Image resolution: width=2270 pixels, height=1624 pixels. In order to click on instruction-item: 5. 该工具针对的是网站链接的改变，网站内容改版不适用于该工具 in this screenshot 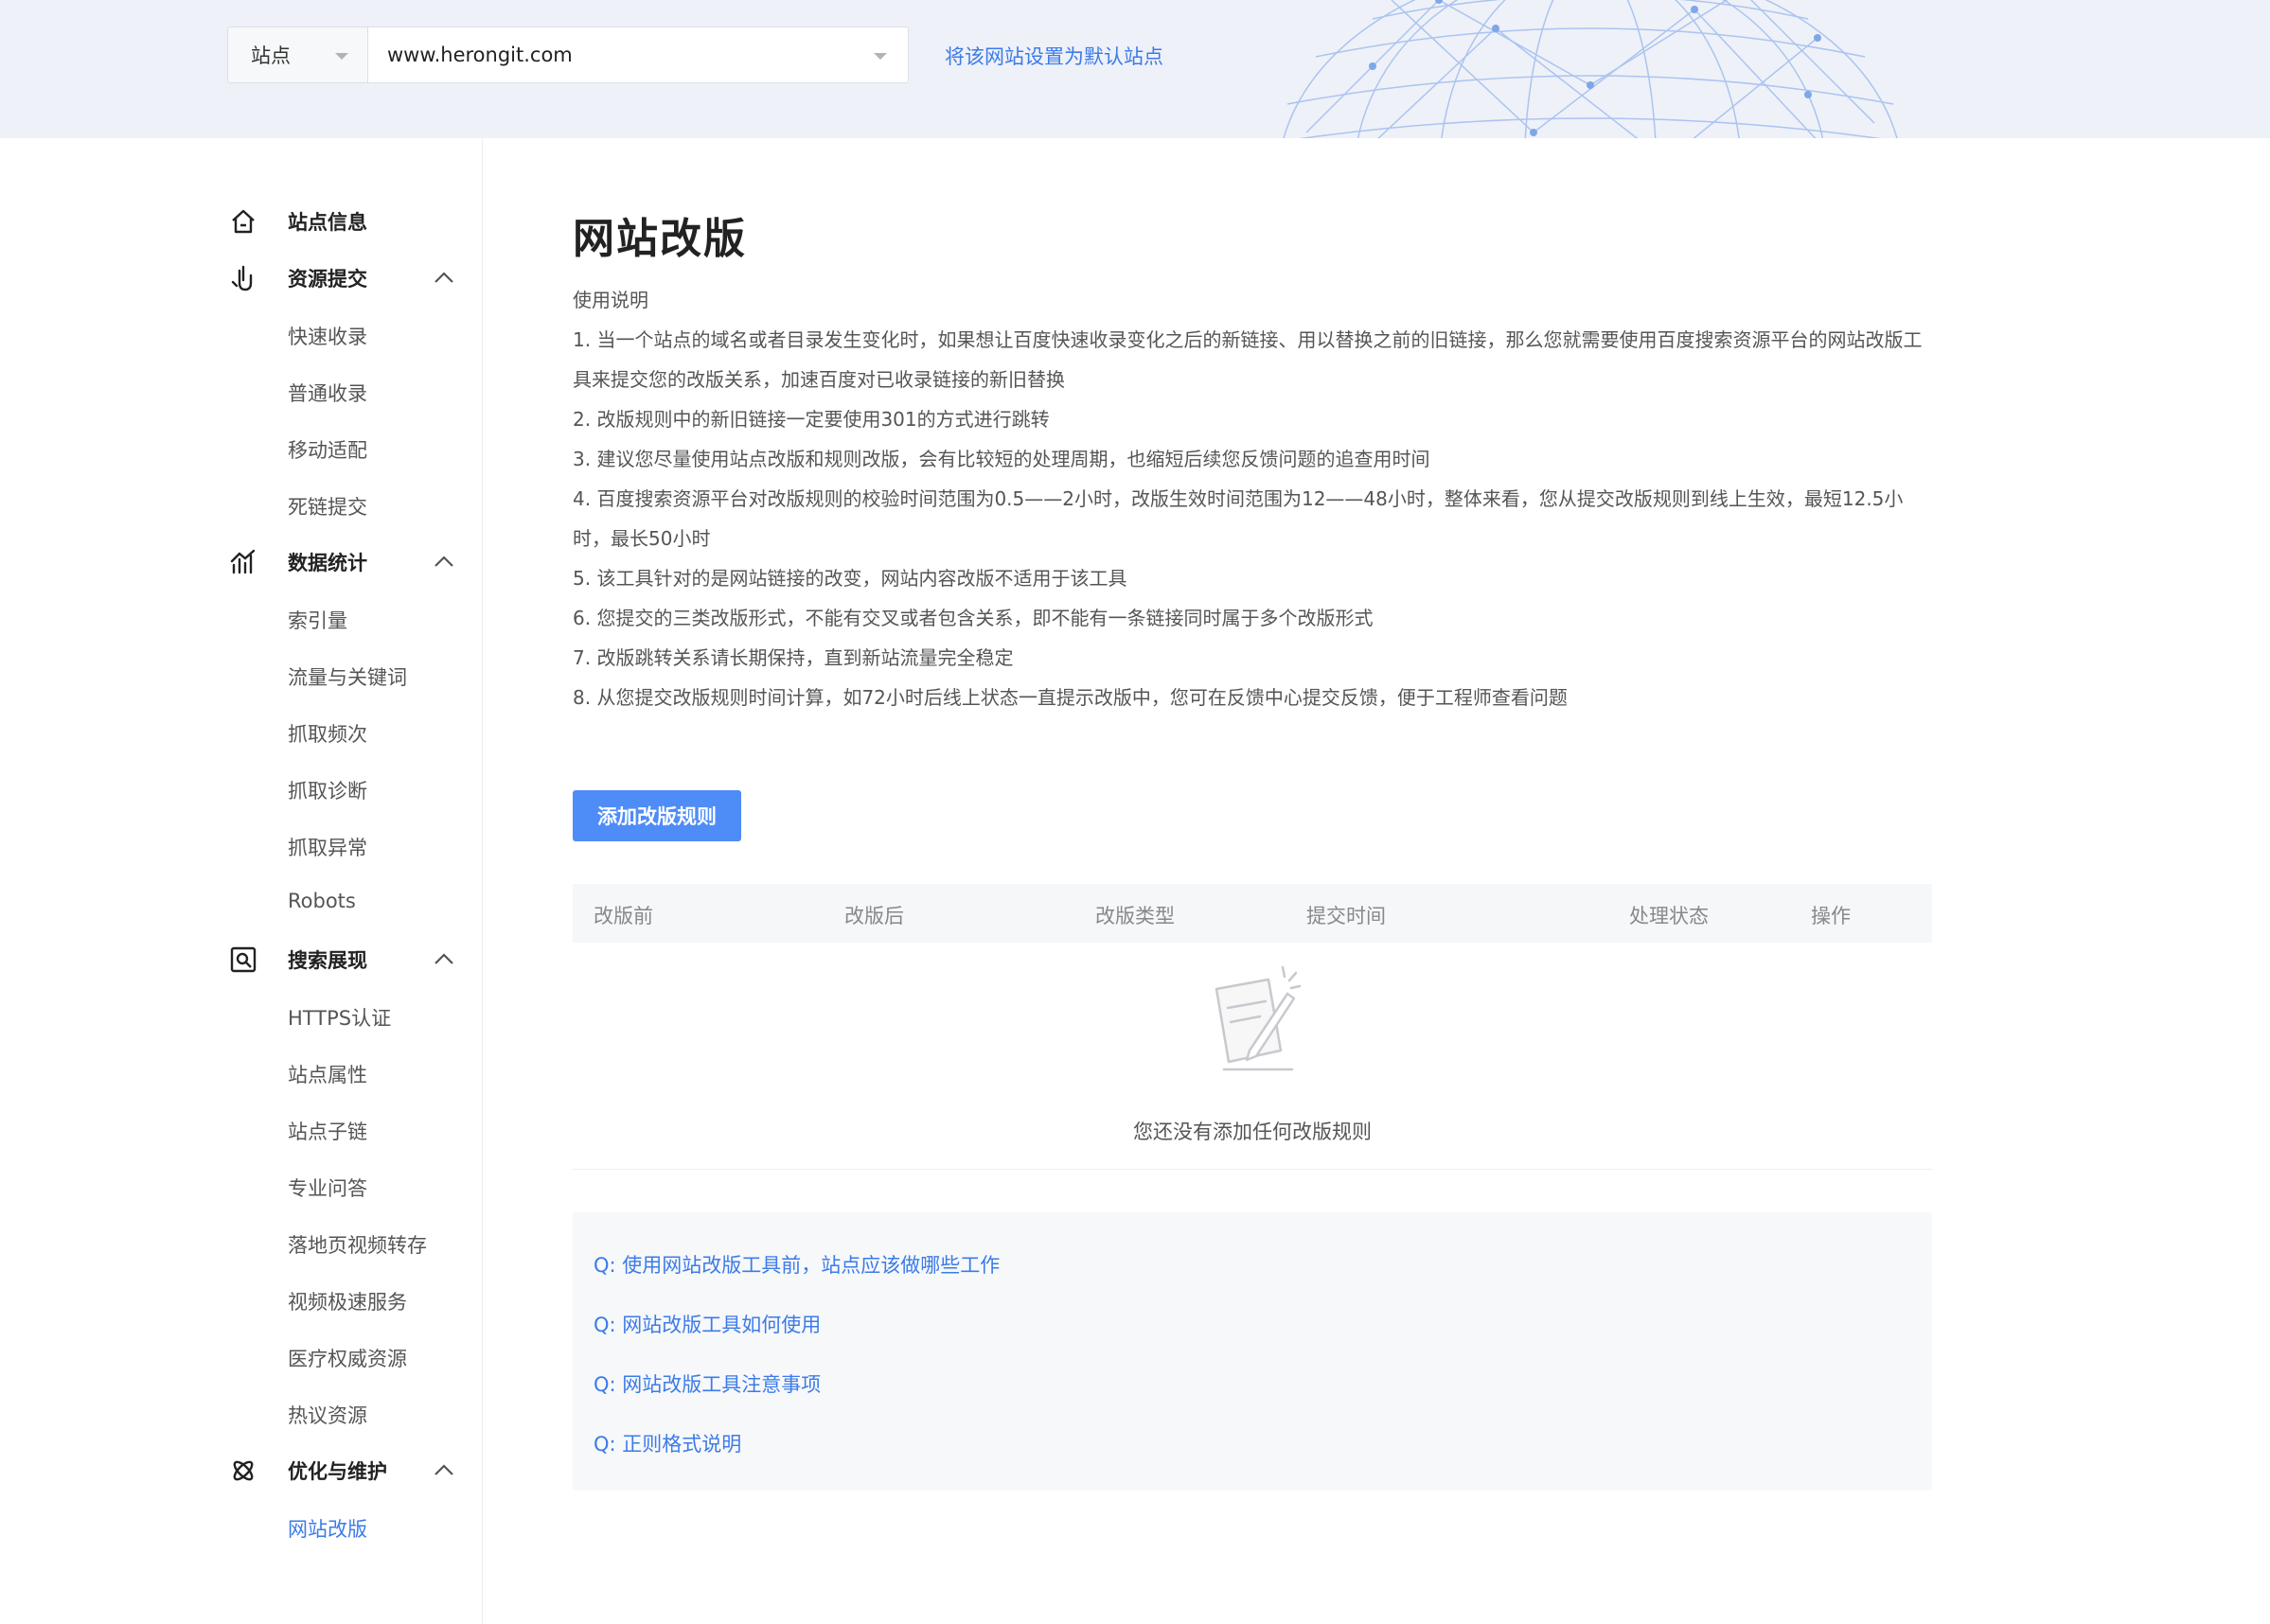, I will do `click(850, 579)`.